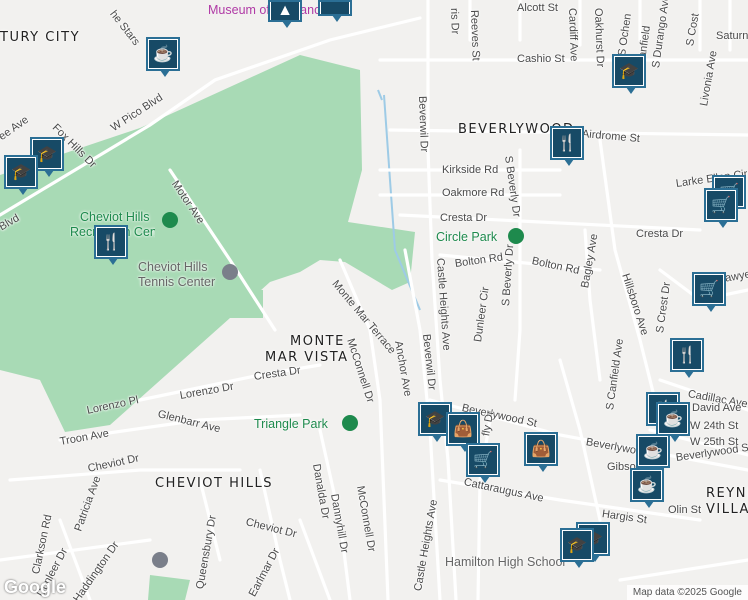  Describe the element at coordinates (35, 587) in the screenshot. I see `google-logo: Google` at that location.